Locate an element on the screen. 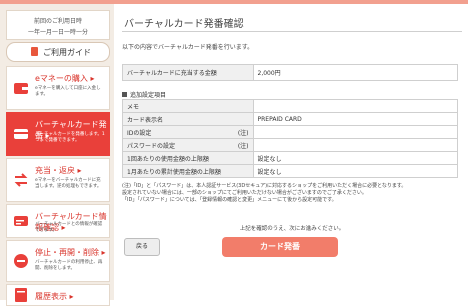 Image resolution: width=468 pixels, height=306 pixels. sidebar-item-stop-resume-delete: 停止・再開・削除 ▸ バーチャルカードの利用停止、再開、削除をします。 is located at coordinates (58, 261).